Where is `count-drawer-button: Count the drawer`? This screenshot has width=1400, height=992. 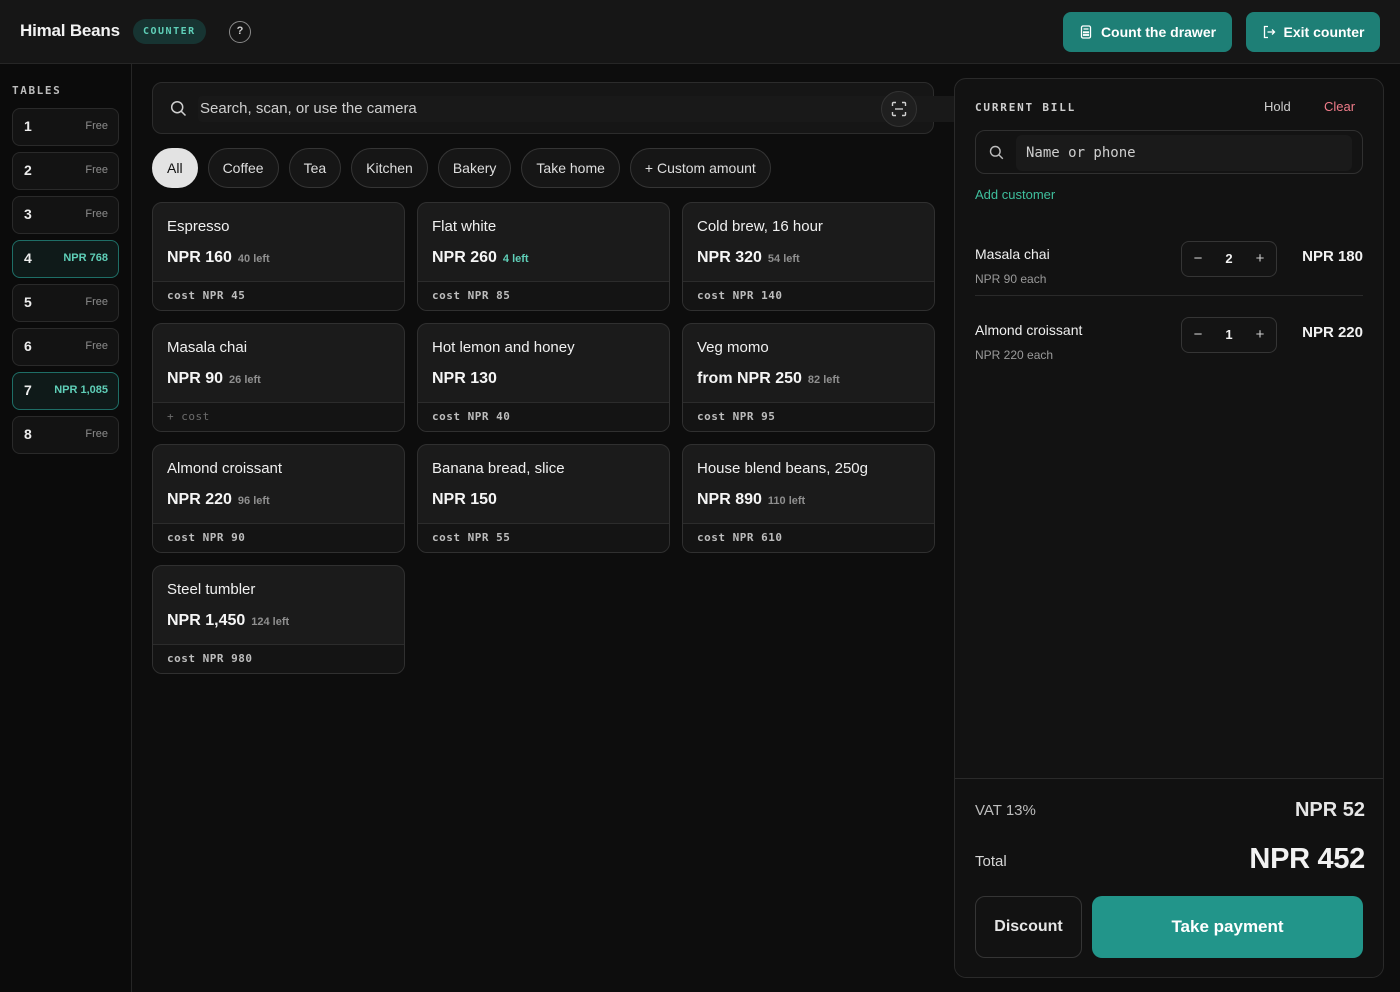 count-drawer-button: Count the drawer is located at coordinates (1147, 32).